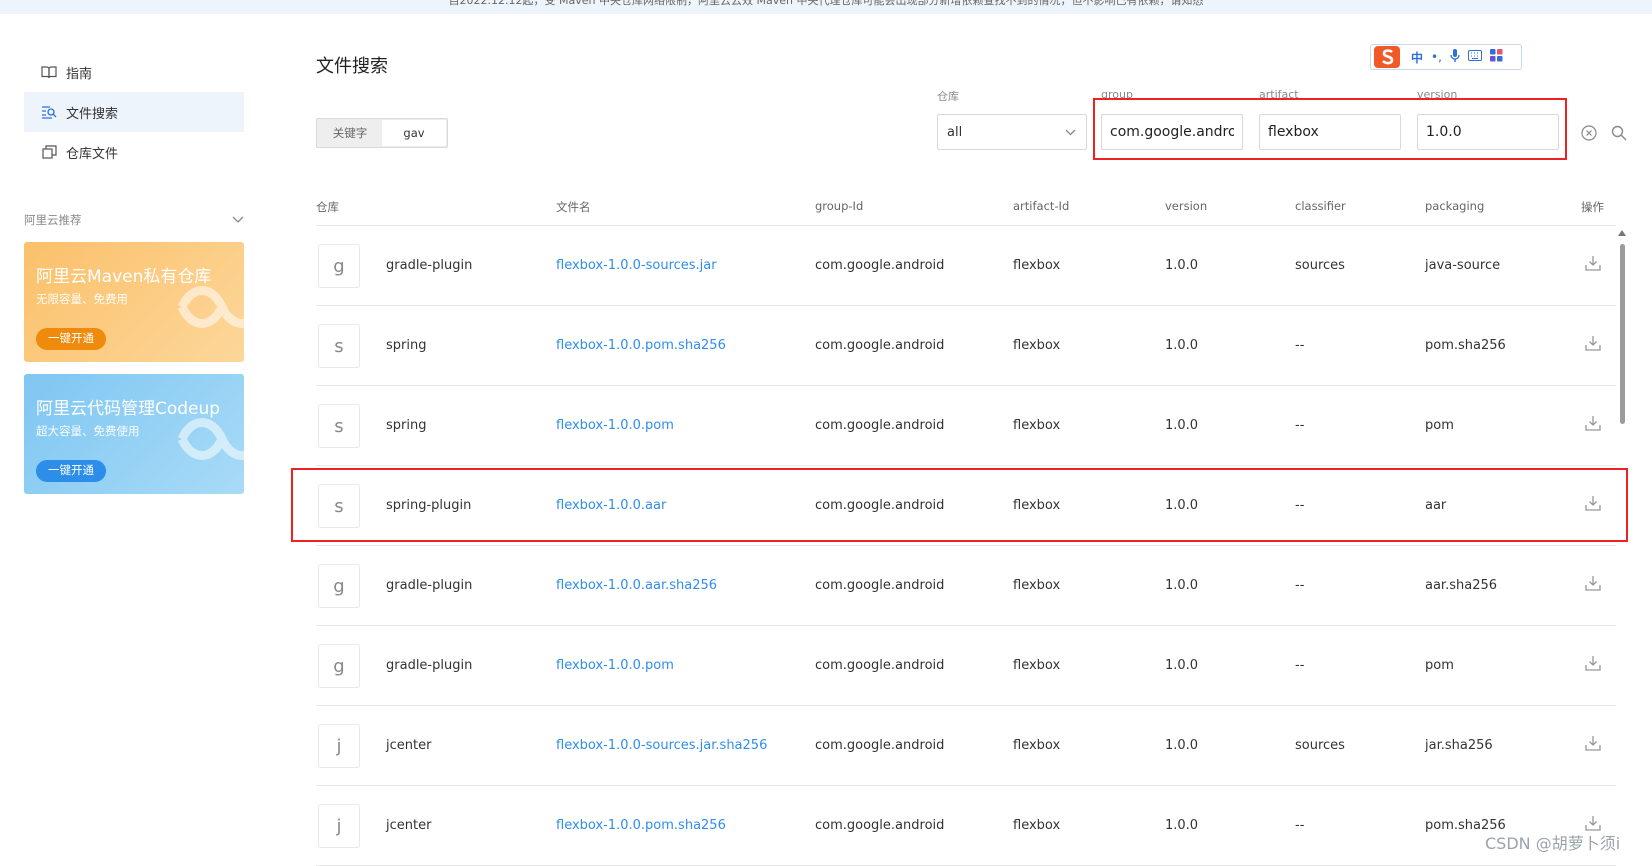 The width and height of the screenshot is (1652, 866). I want to click on col-header-classifier: classifier, so click(1320, 206).